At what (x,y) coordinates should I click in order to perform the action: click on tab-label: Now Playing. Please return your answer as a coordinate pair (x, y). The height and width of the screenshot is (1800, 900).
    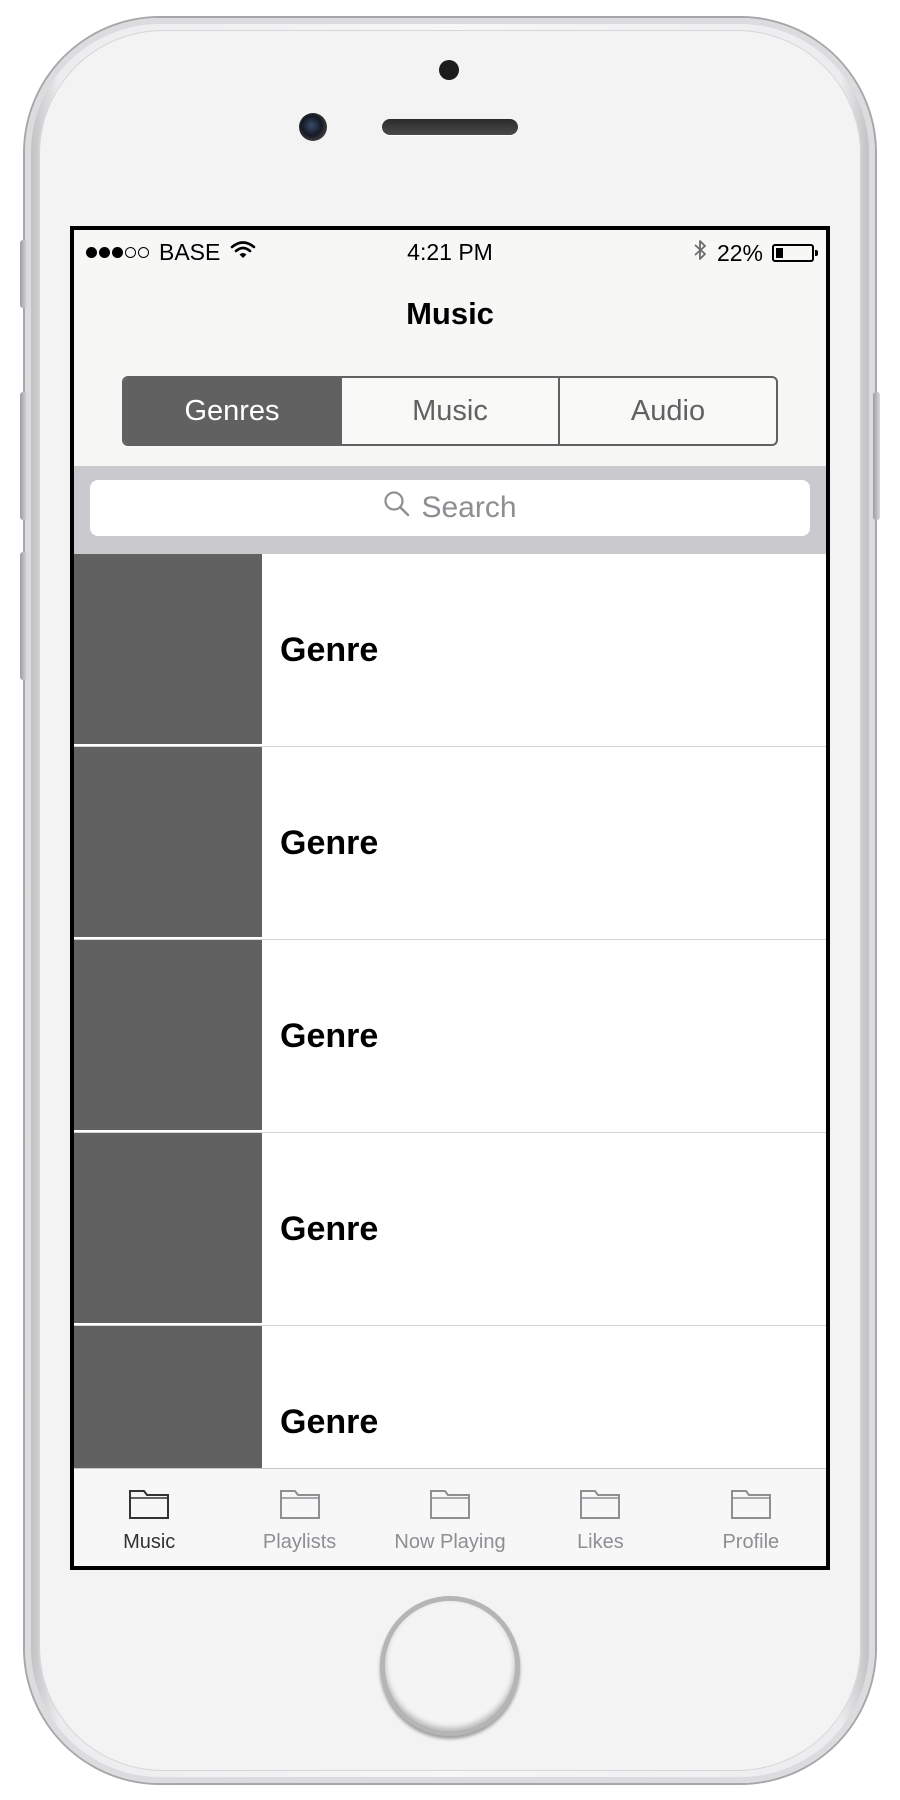
    Looking at the image, I should click on (450, 1542).